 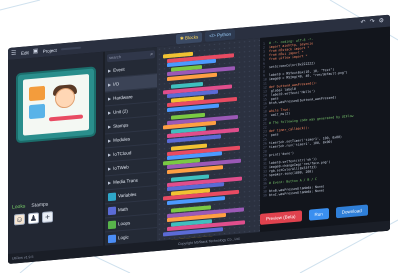 I want to click on category-label: Loops, so click(x=124, y=223).